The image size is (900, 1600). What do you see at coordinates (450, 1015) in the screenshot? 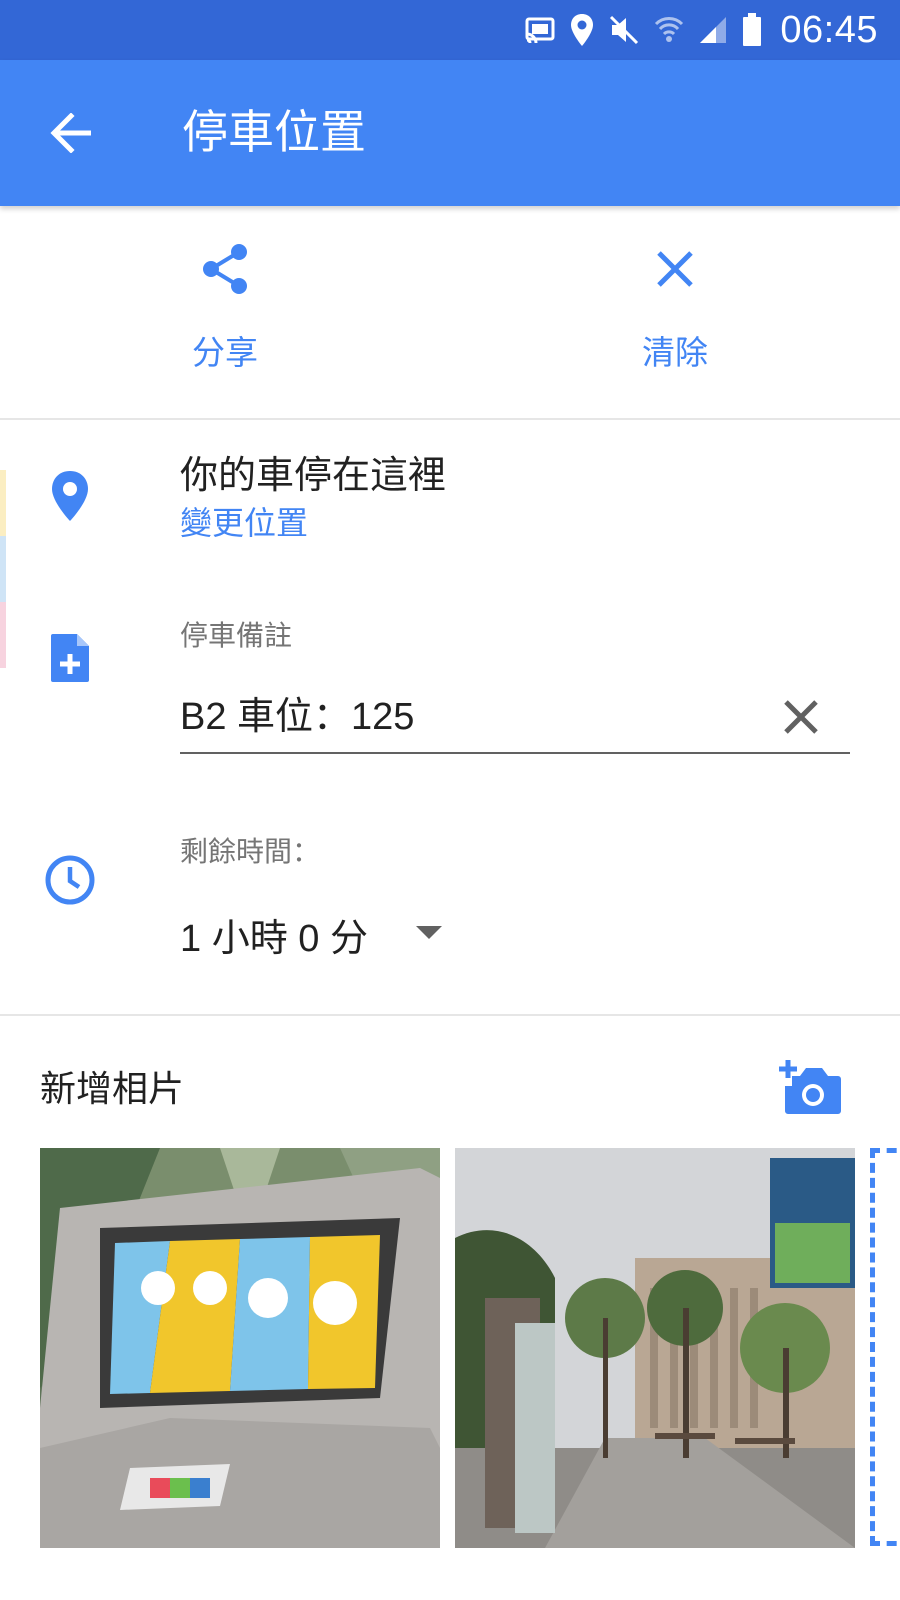
I see `section-divider` at bounding box center [450, 1015].